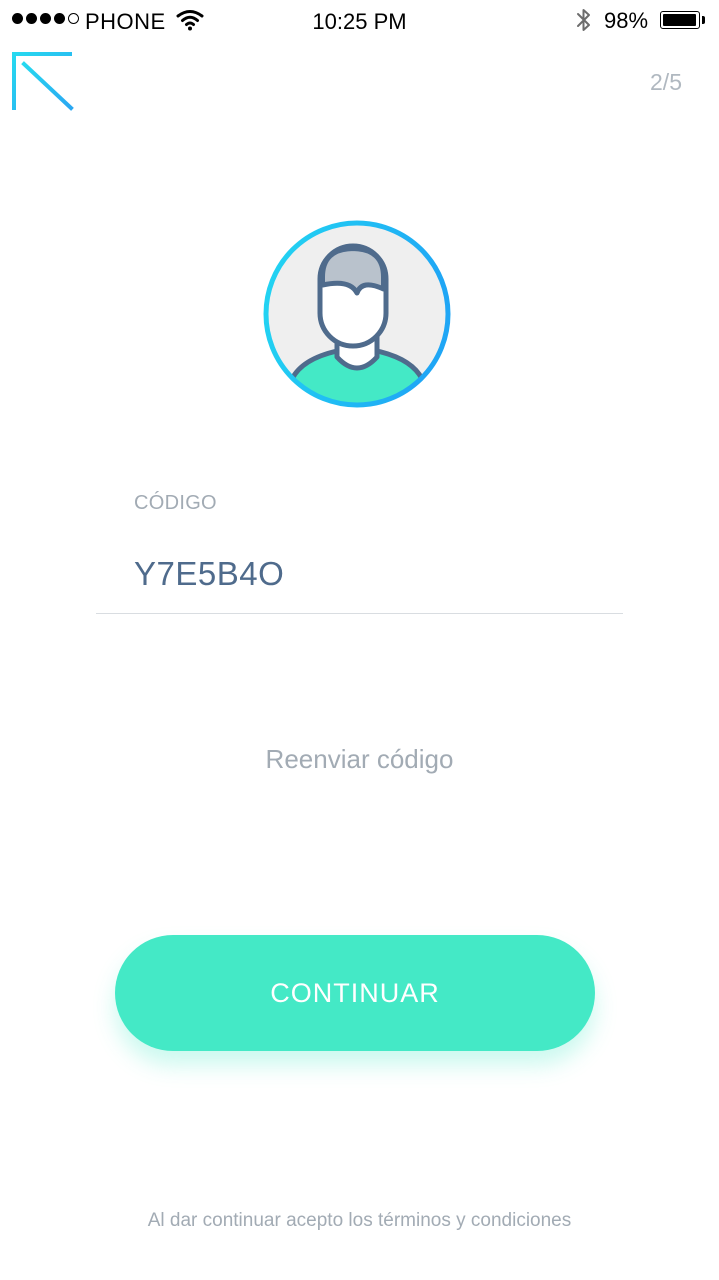  I want to click on status-bar: PHONE 10:25 PM 98%, so click(359, 21).